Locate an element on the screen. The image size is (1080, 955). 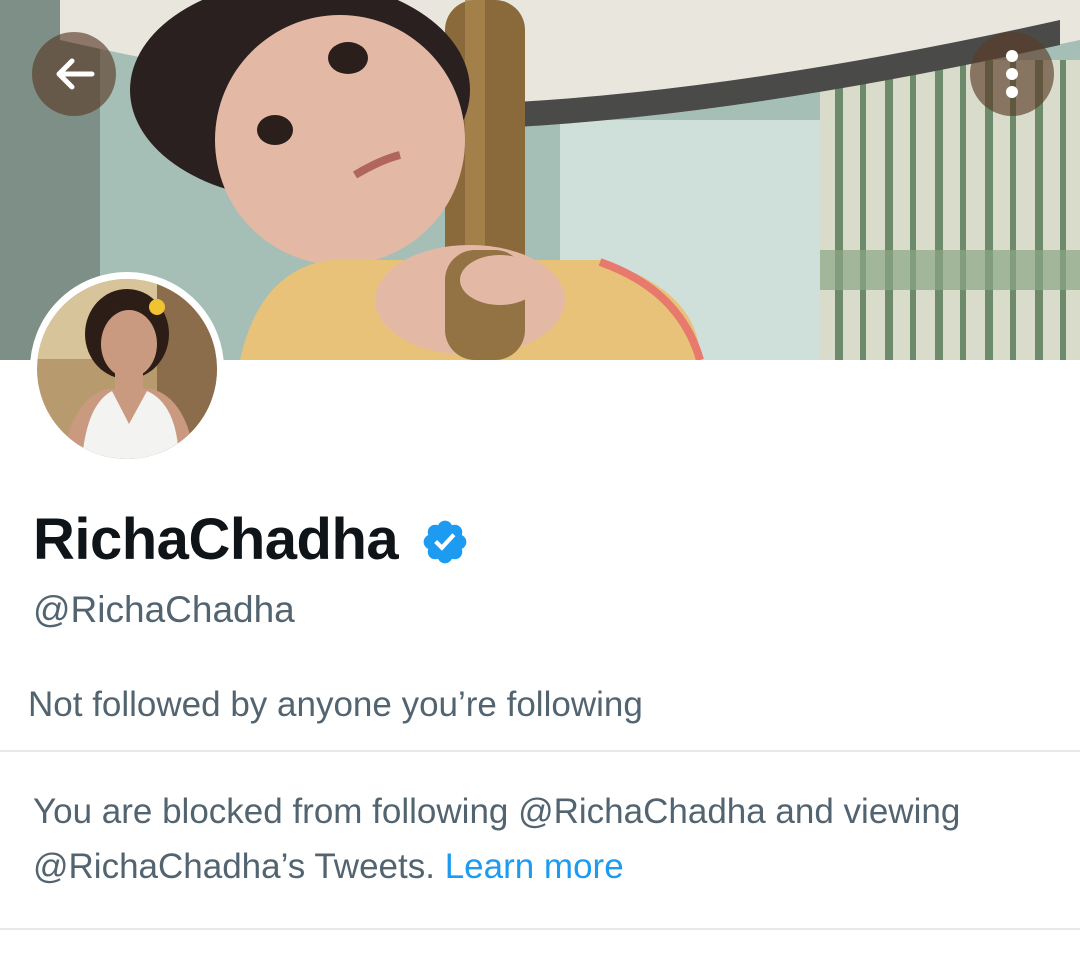
back-button is located at coordinates (74, 74).